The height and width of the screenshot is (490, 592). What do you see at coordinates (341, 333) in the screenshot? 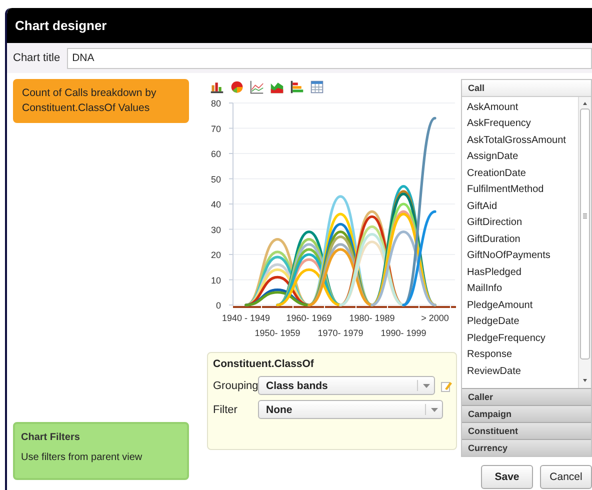
I see `axis-tick-label: 1970- 1979` at bounding box center [341, 333].